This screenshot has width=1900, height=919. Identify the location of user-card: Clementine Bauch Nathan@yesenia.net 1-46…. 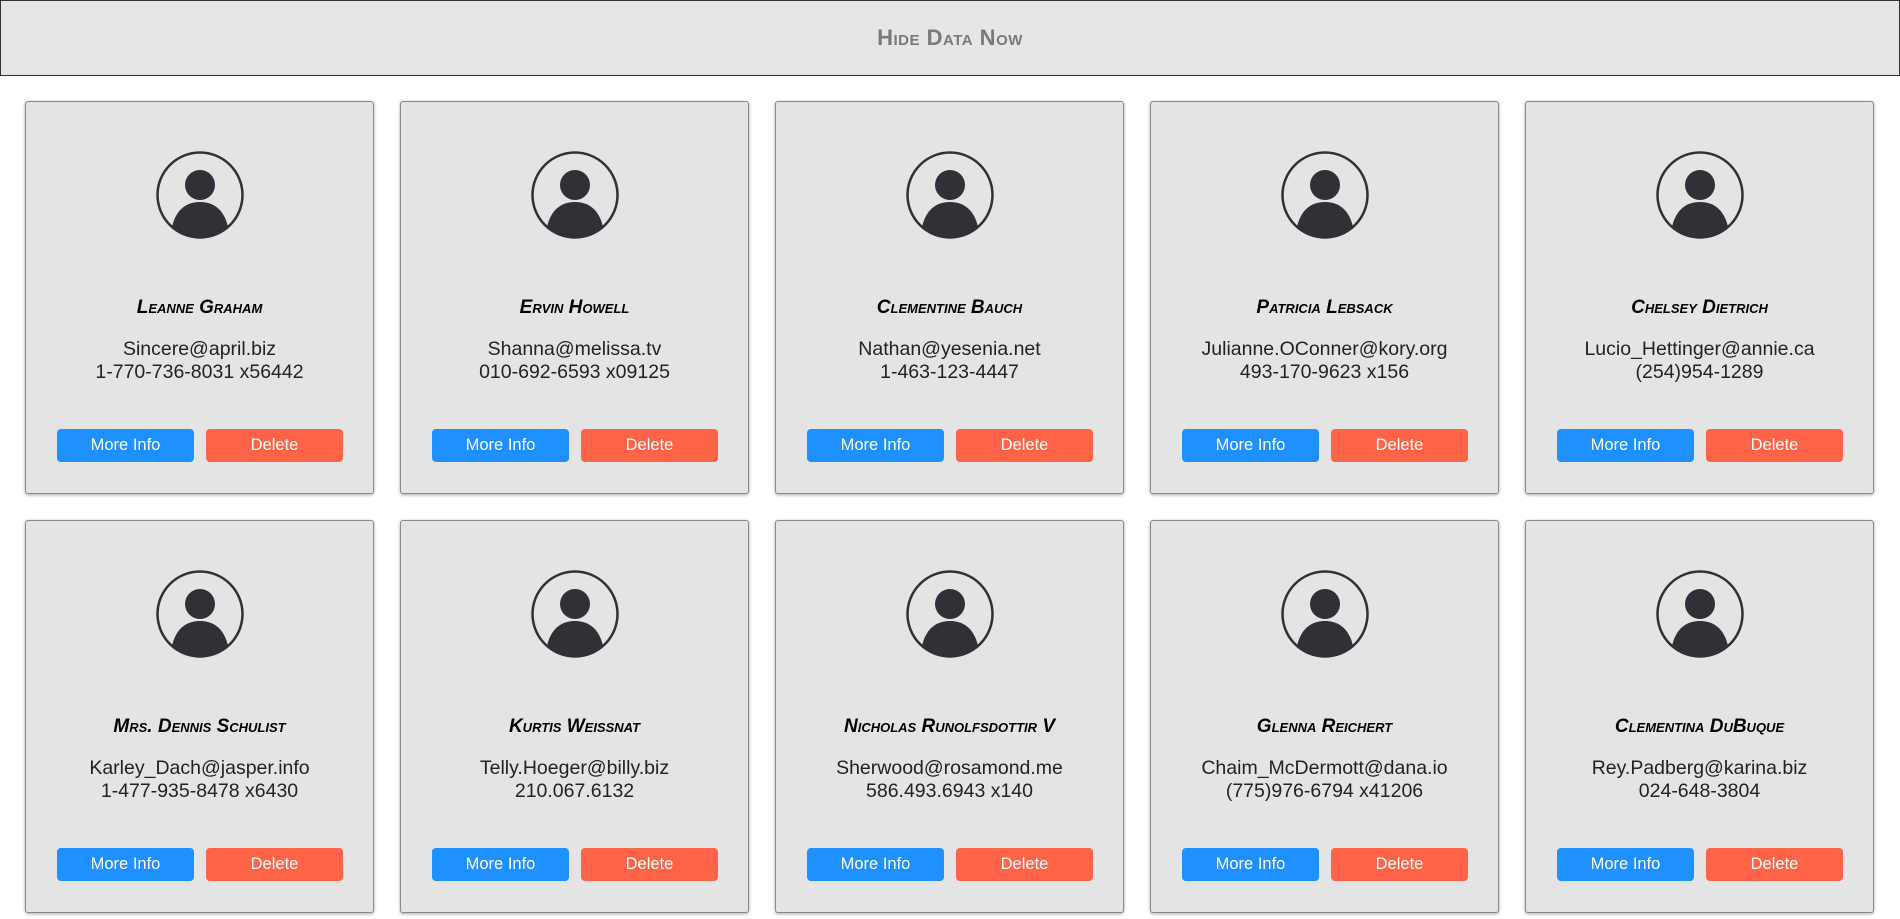
(949, 297).